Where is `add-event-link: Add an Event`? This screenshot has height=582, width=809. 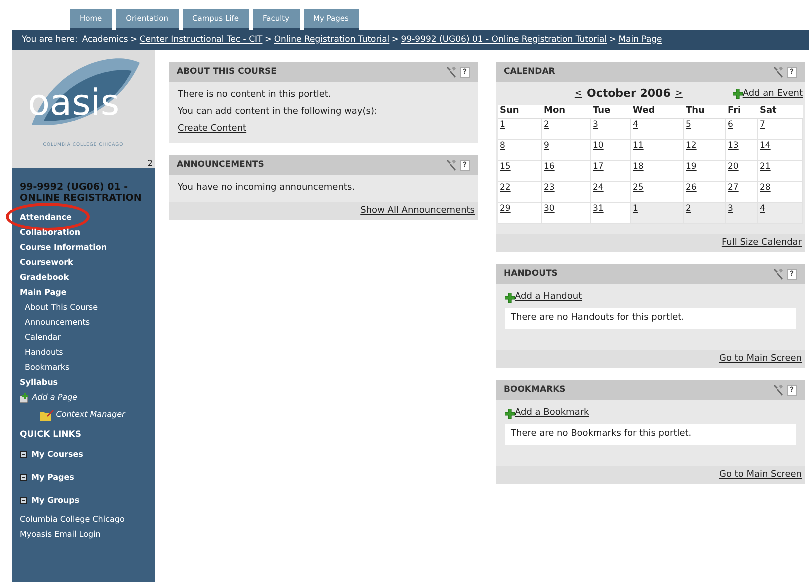 add-event-link: Add an Event is located at coordinates (772, 94).